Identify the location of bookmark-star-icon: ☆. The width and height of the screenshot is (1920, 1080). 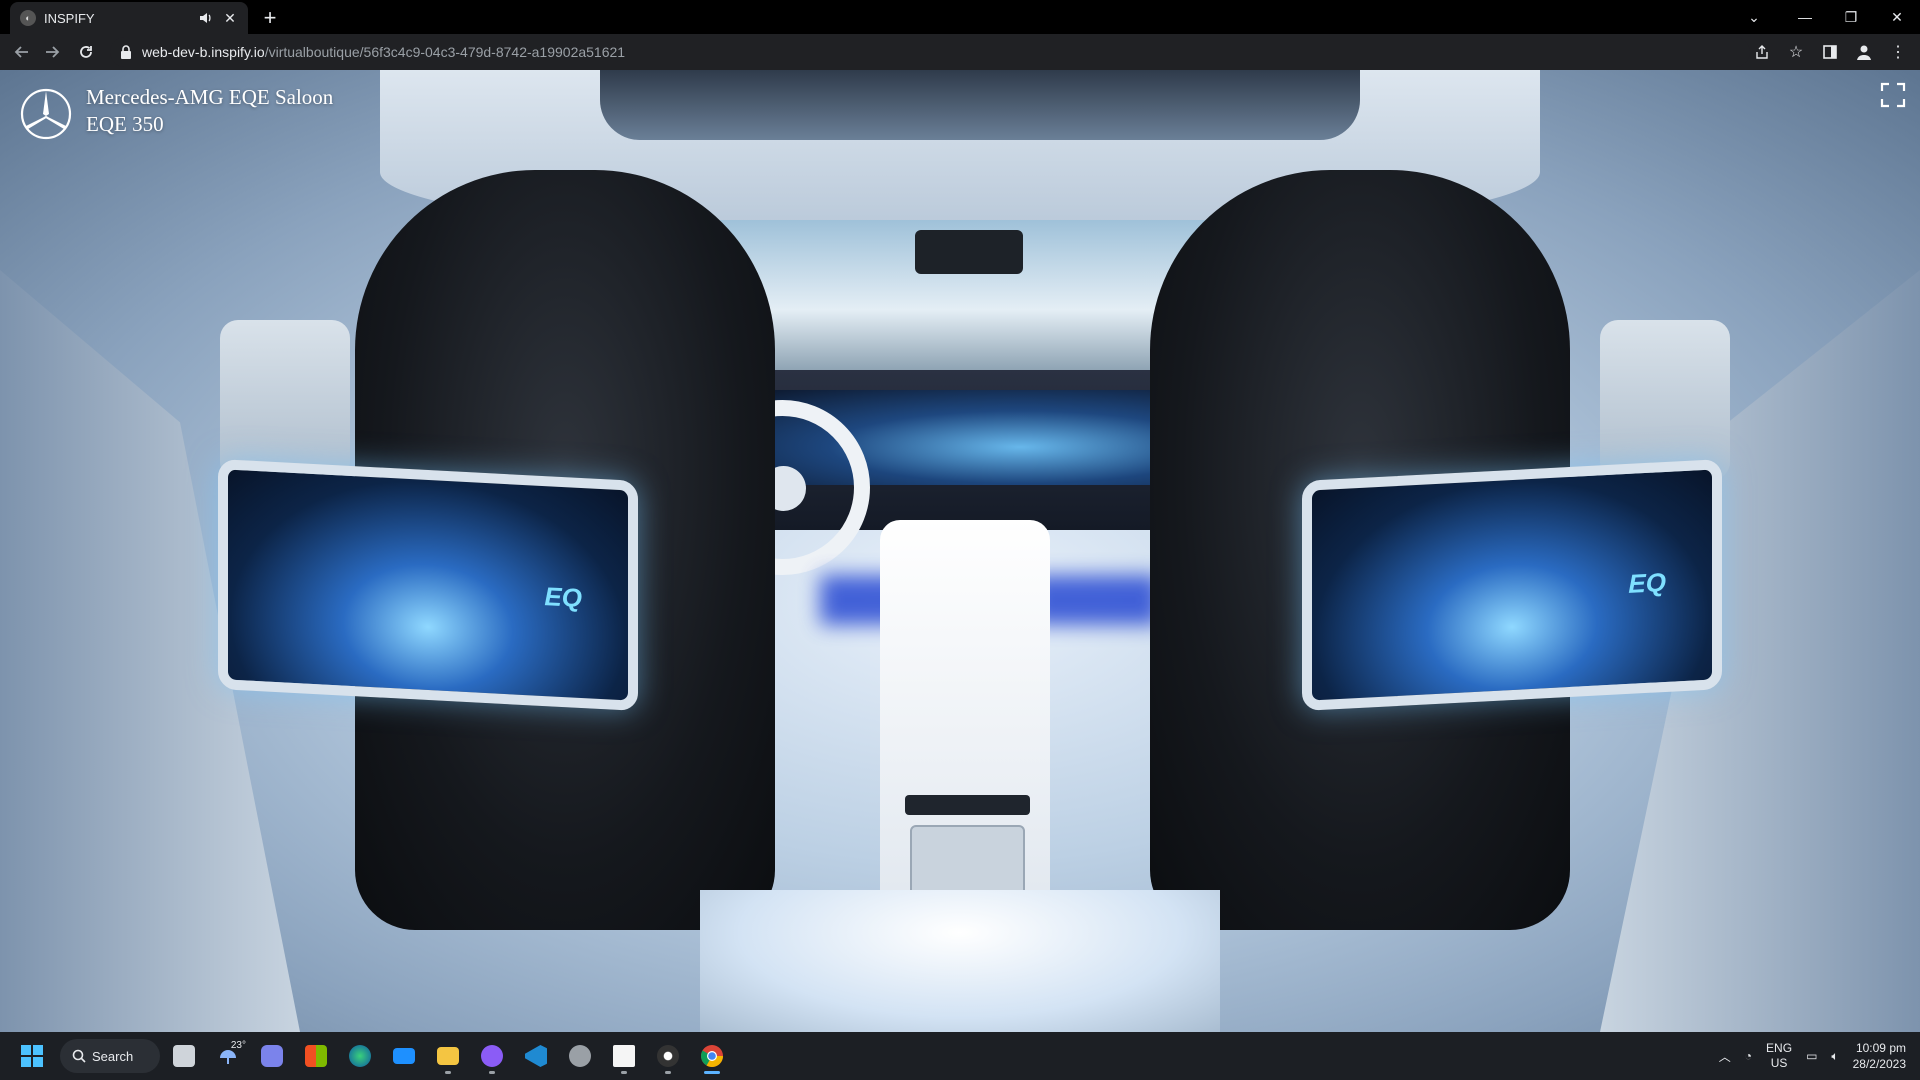
(1796, 52).